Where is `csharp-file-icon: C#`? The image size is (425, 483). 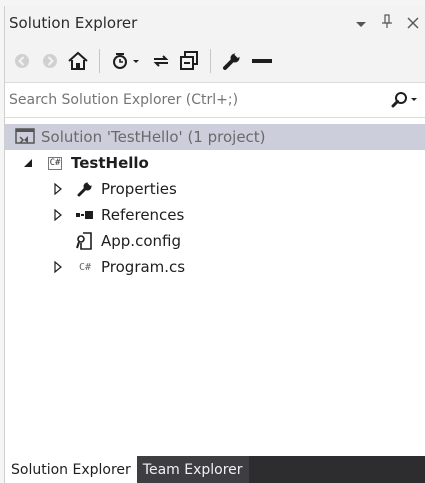
csharp-file-icon: C# is located at coordinates (85, 267).